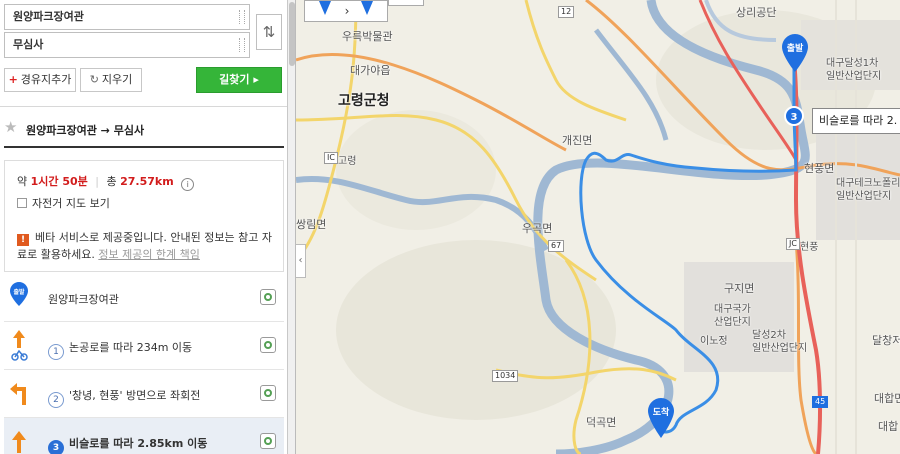 The height and width of the screenshot is (454, 900). Describe the element at coordinates (331, 158) in the screenshot. I see `ic-badge: IC` at that location.